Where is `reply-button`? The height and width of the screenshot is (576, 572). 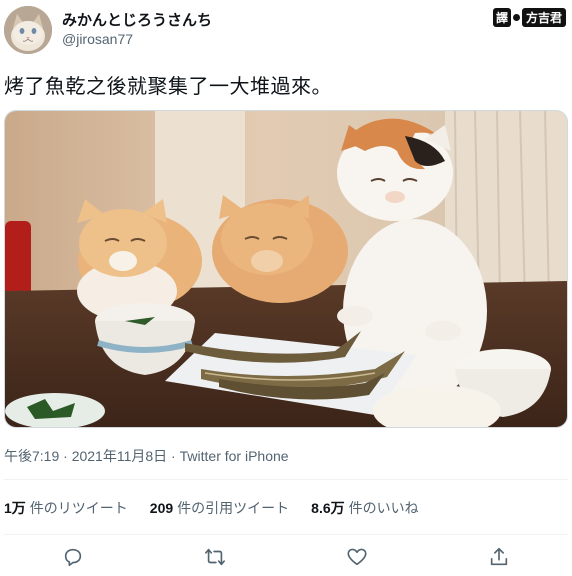
reply-button is located at coordinates (74, 558).